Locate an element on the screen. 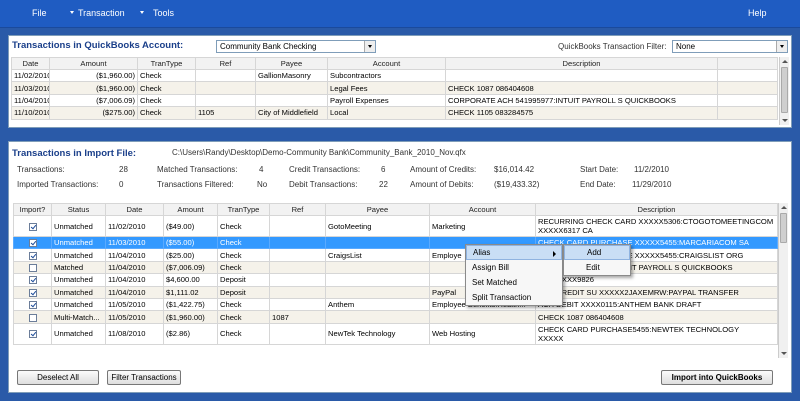 This screenshot has width=800, height=401. context-item-assign-bill: Assign Bill is located at coordinates (514, 267).